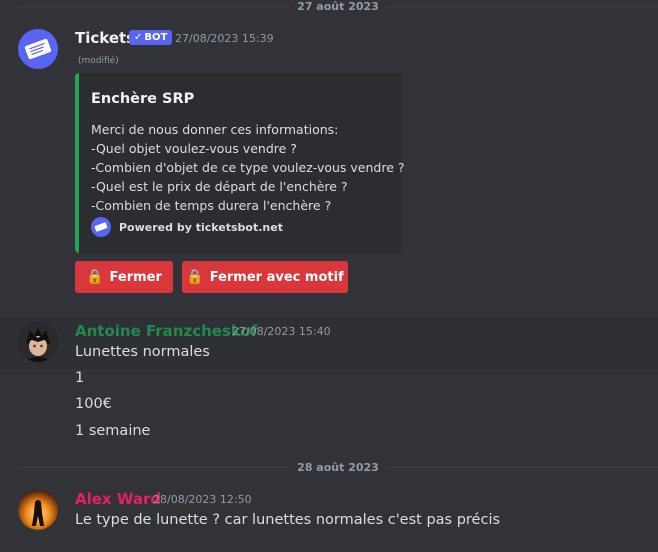 The width and height of the screenshot is (658, 552). Describe the element at coordinates (276, 277) in the screenshot. I see `close-with-reason-button-label: Fermer avec motif` at that location.